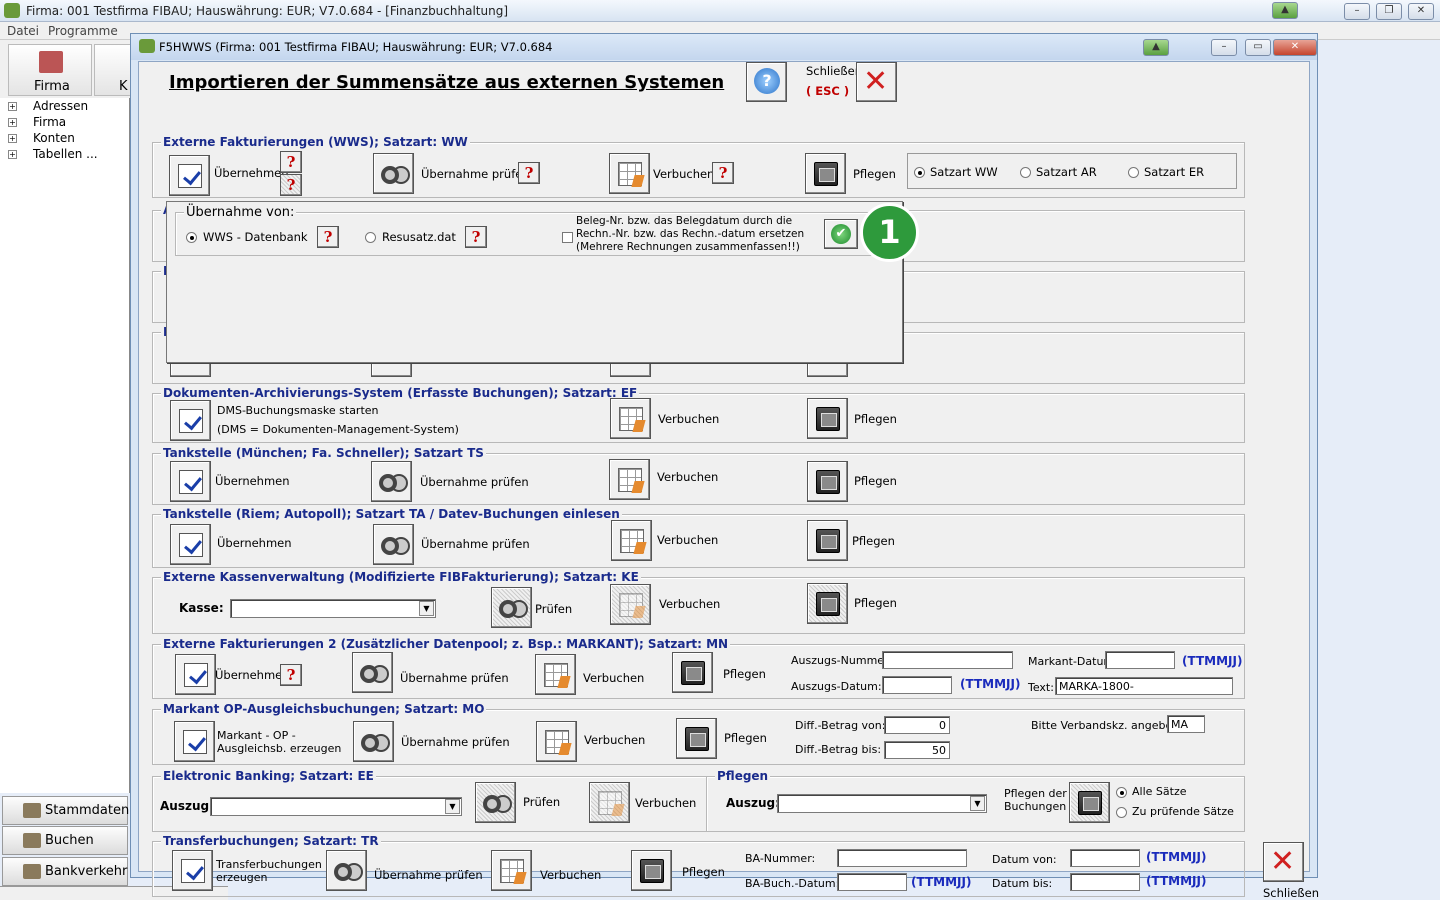  What do you see at coordinates (941, 882) in the screenshot?
I see `babuch-format: (TTMMJJ)` at bounding box center [941, 882].